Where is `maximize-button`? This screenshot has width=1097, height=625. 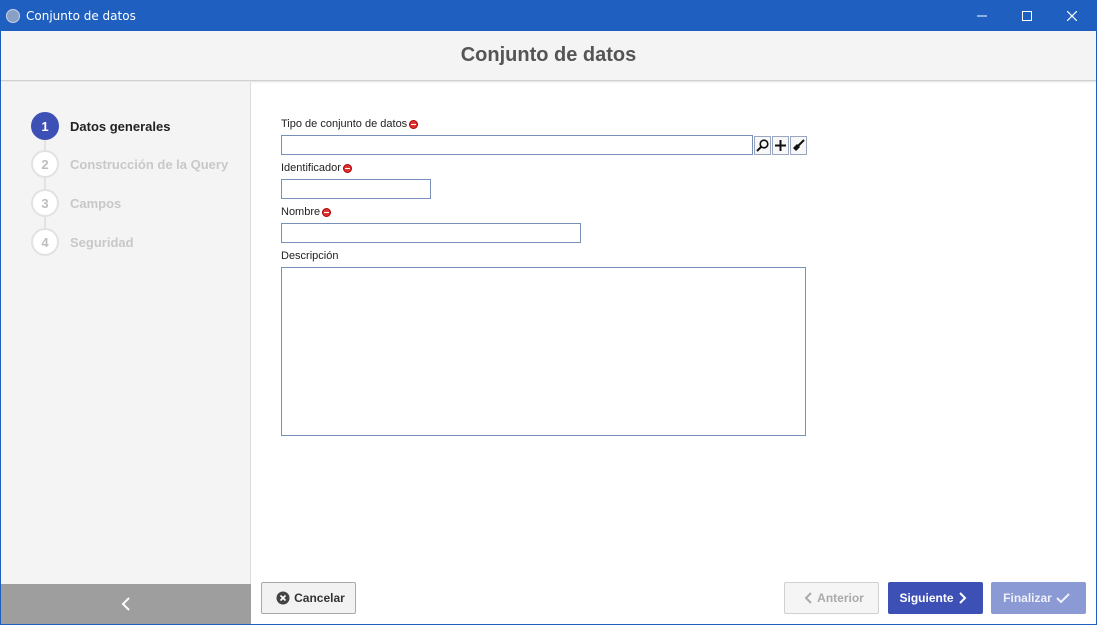
maximize-button is located at coordinates (1027, 15).